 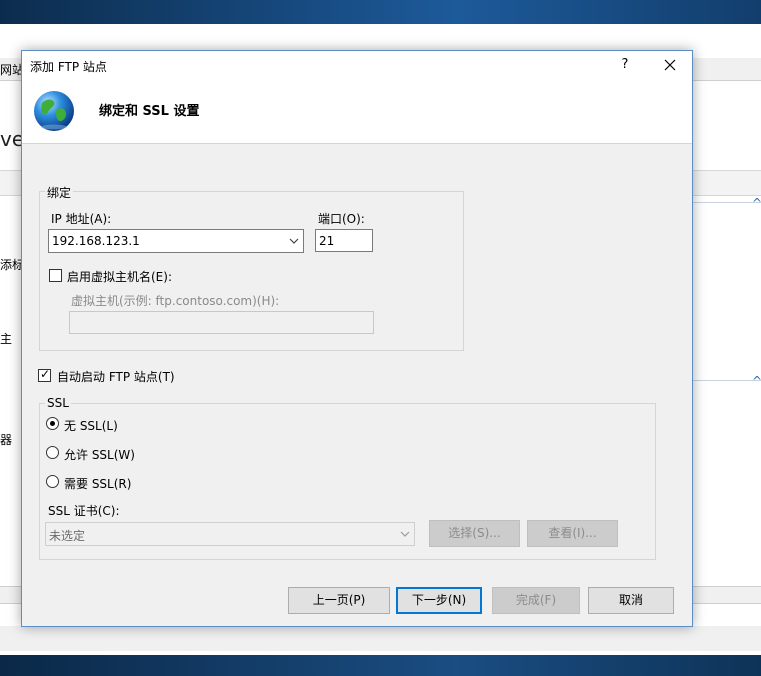 I want to click on checkmark-icon: ✓, so click(x=45, y=374).